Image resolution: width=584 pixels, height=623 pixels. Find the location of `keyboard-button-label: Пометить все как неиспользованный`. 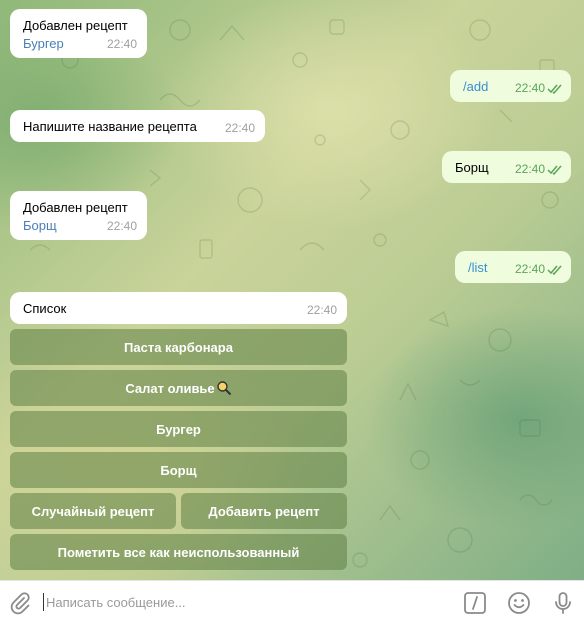

keyboard-button-label: Пометить все как неиспользованный is located at coordinates (178, 552).